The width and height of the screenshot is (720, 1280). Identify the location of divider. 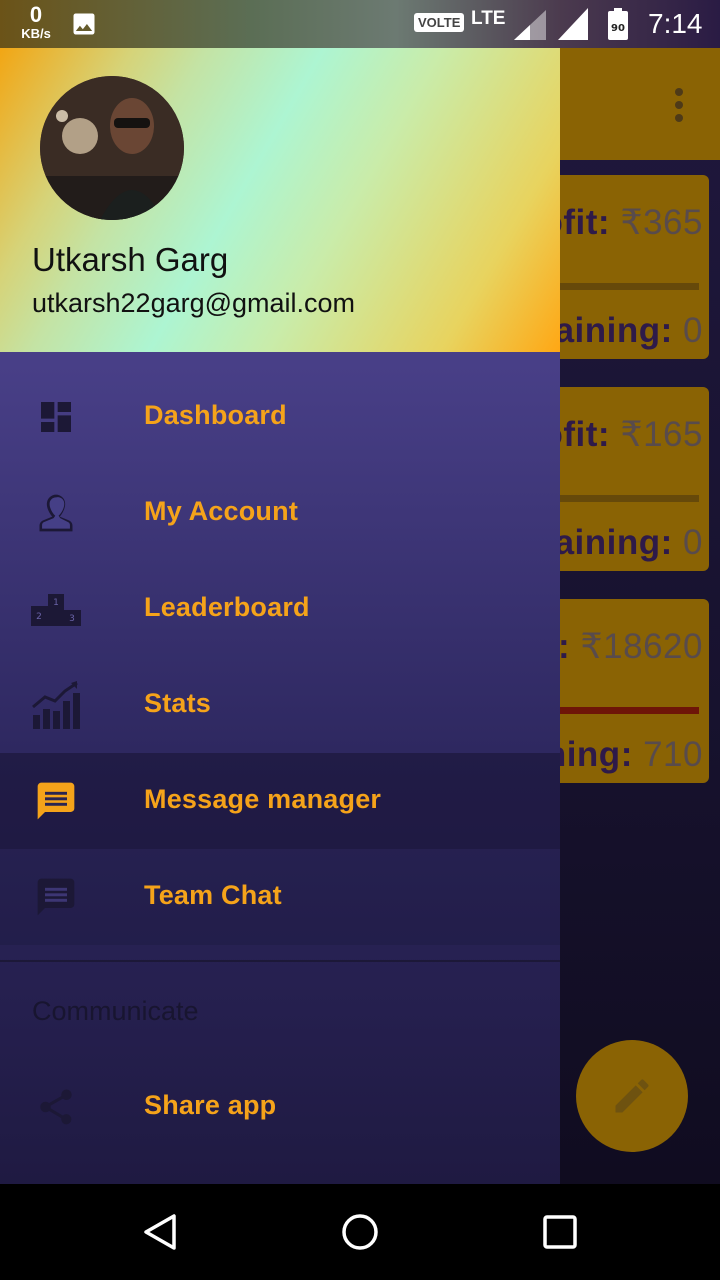
(280, 961).